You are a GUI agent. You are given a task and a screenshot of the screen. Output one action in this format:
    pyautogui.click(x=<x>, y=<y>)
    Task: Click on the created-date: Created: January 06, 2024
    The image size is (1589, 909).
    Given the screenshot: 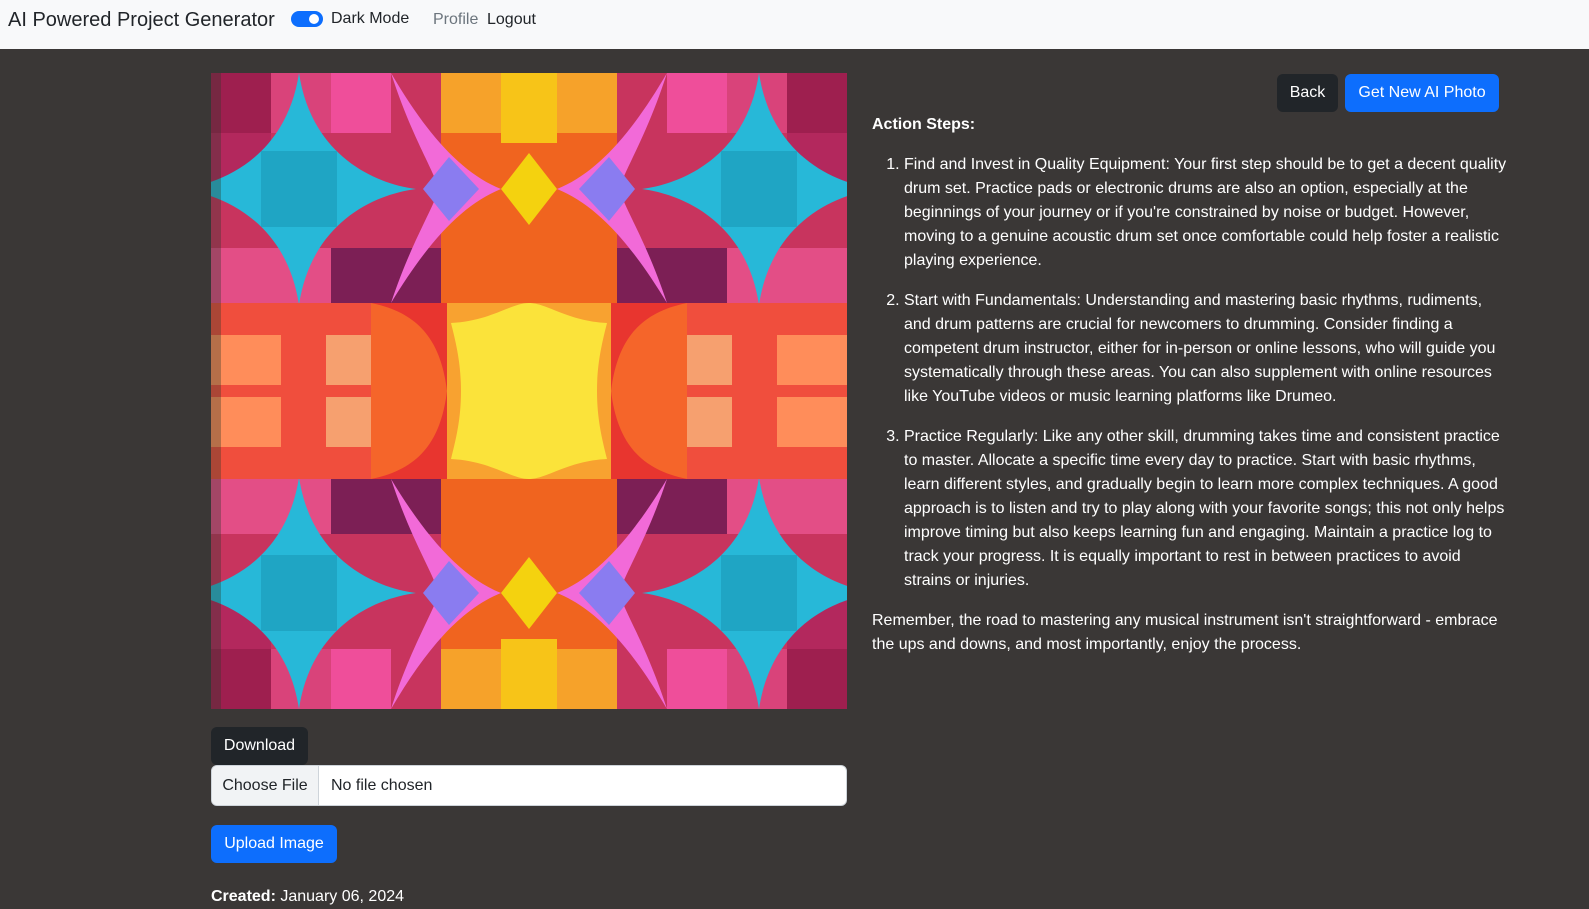 What is the action you would take?
    pyautogui.click(x=307, y=897)
    